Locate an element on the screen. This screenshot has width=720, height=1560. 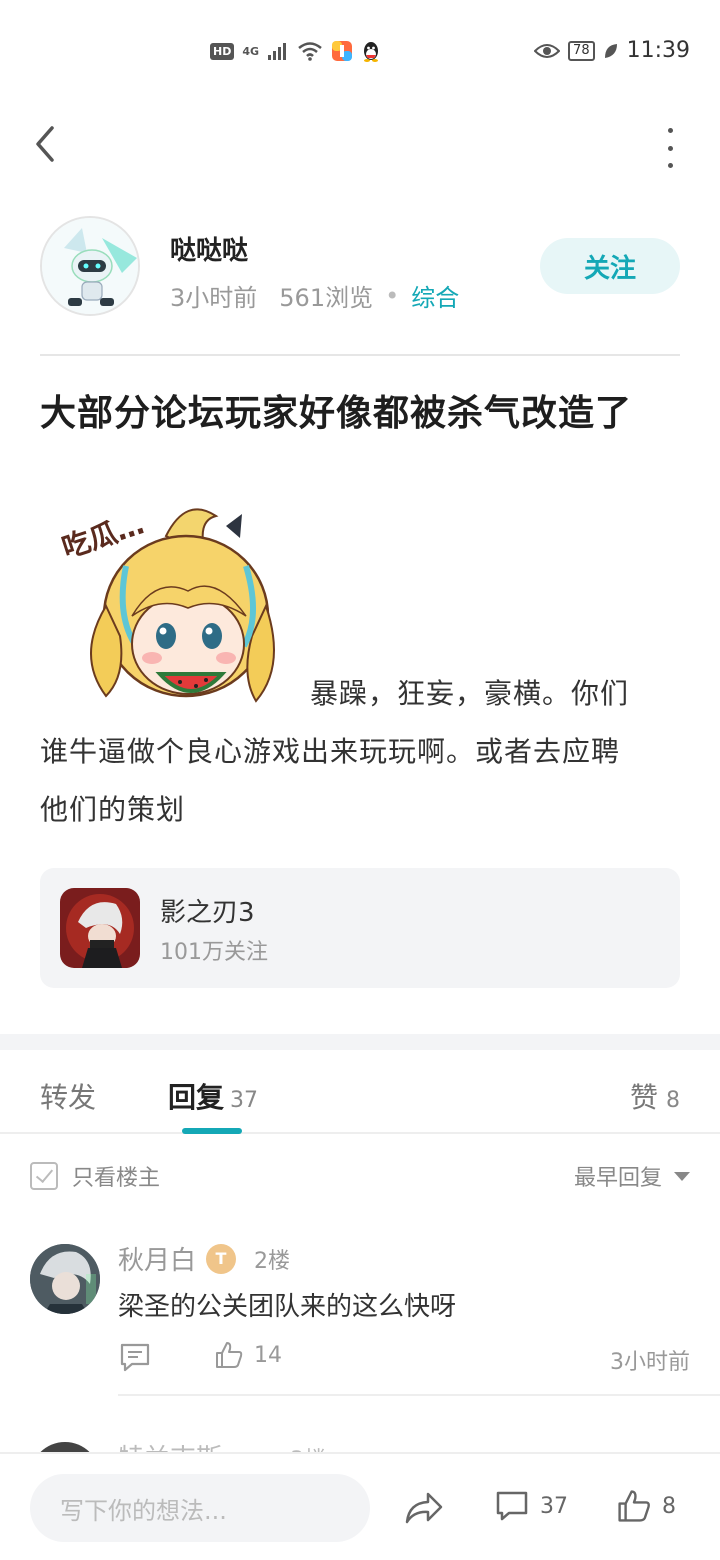
reply-bubble-icon is located at coordinates (135, 1357).